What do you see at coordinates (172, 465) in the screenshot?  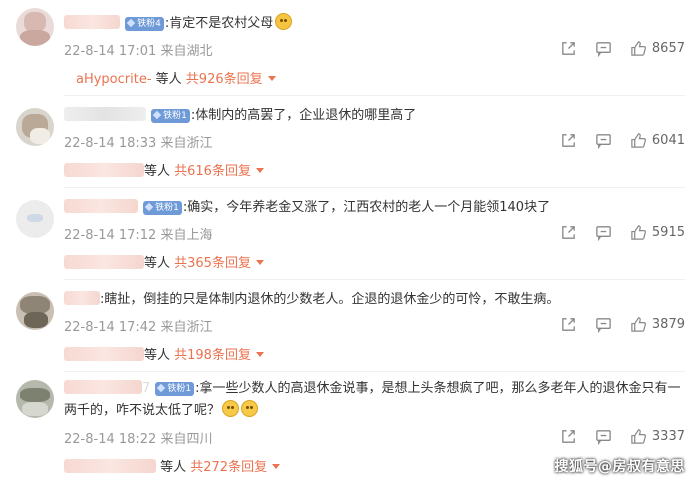 I see `reply-summary: 等人 共272条回复` at bounding box center [172, 465].